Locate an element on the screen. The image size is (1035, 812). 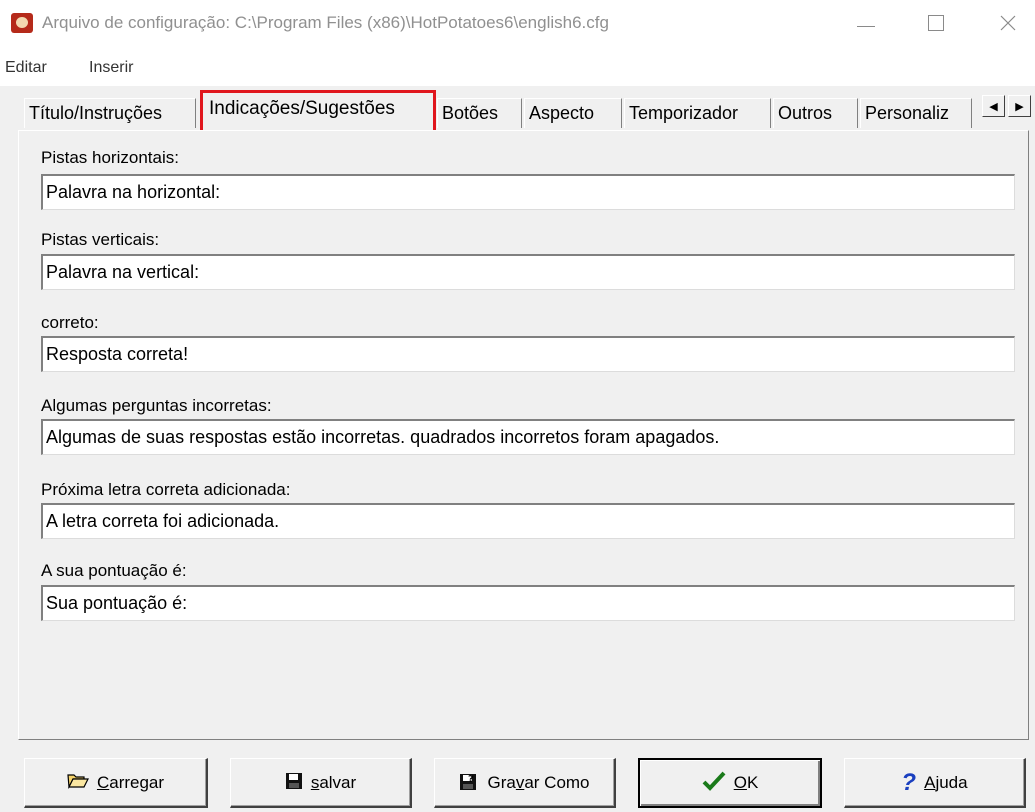
close-button is located at coordinates (1008, 23).